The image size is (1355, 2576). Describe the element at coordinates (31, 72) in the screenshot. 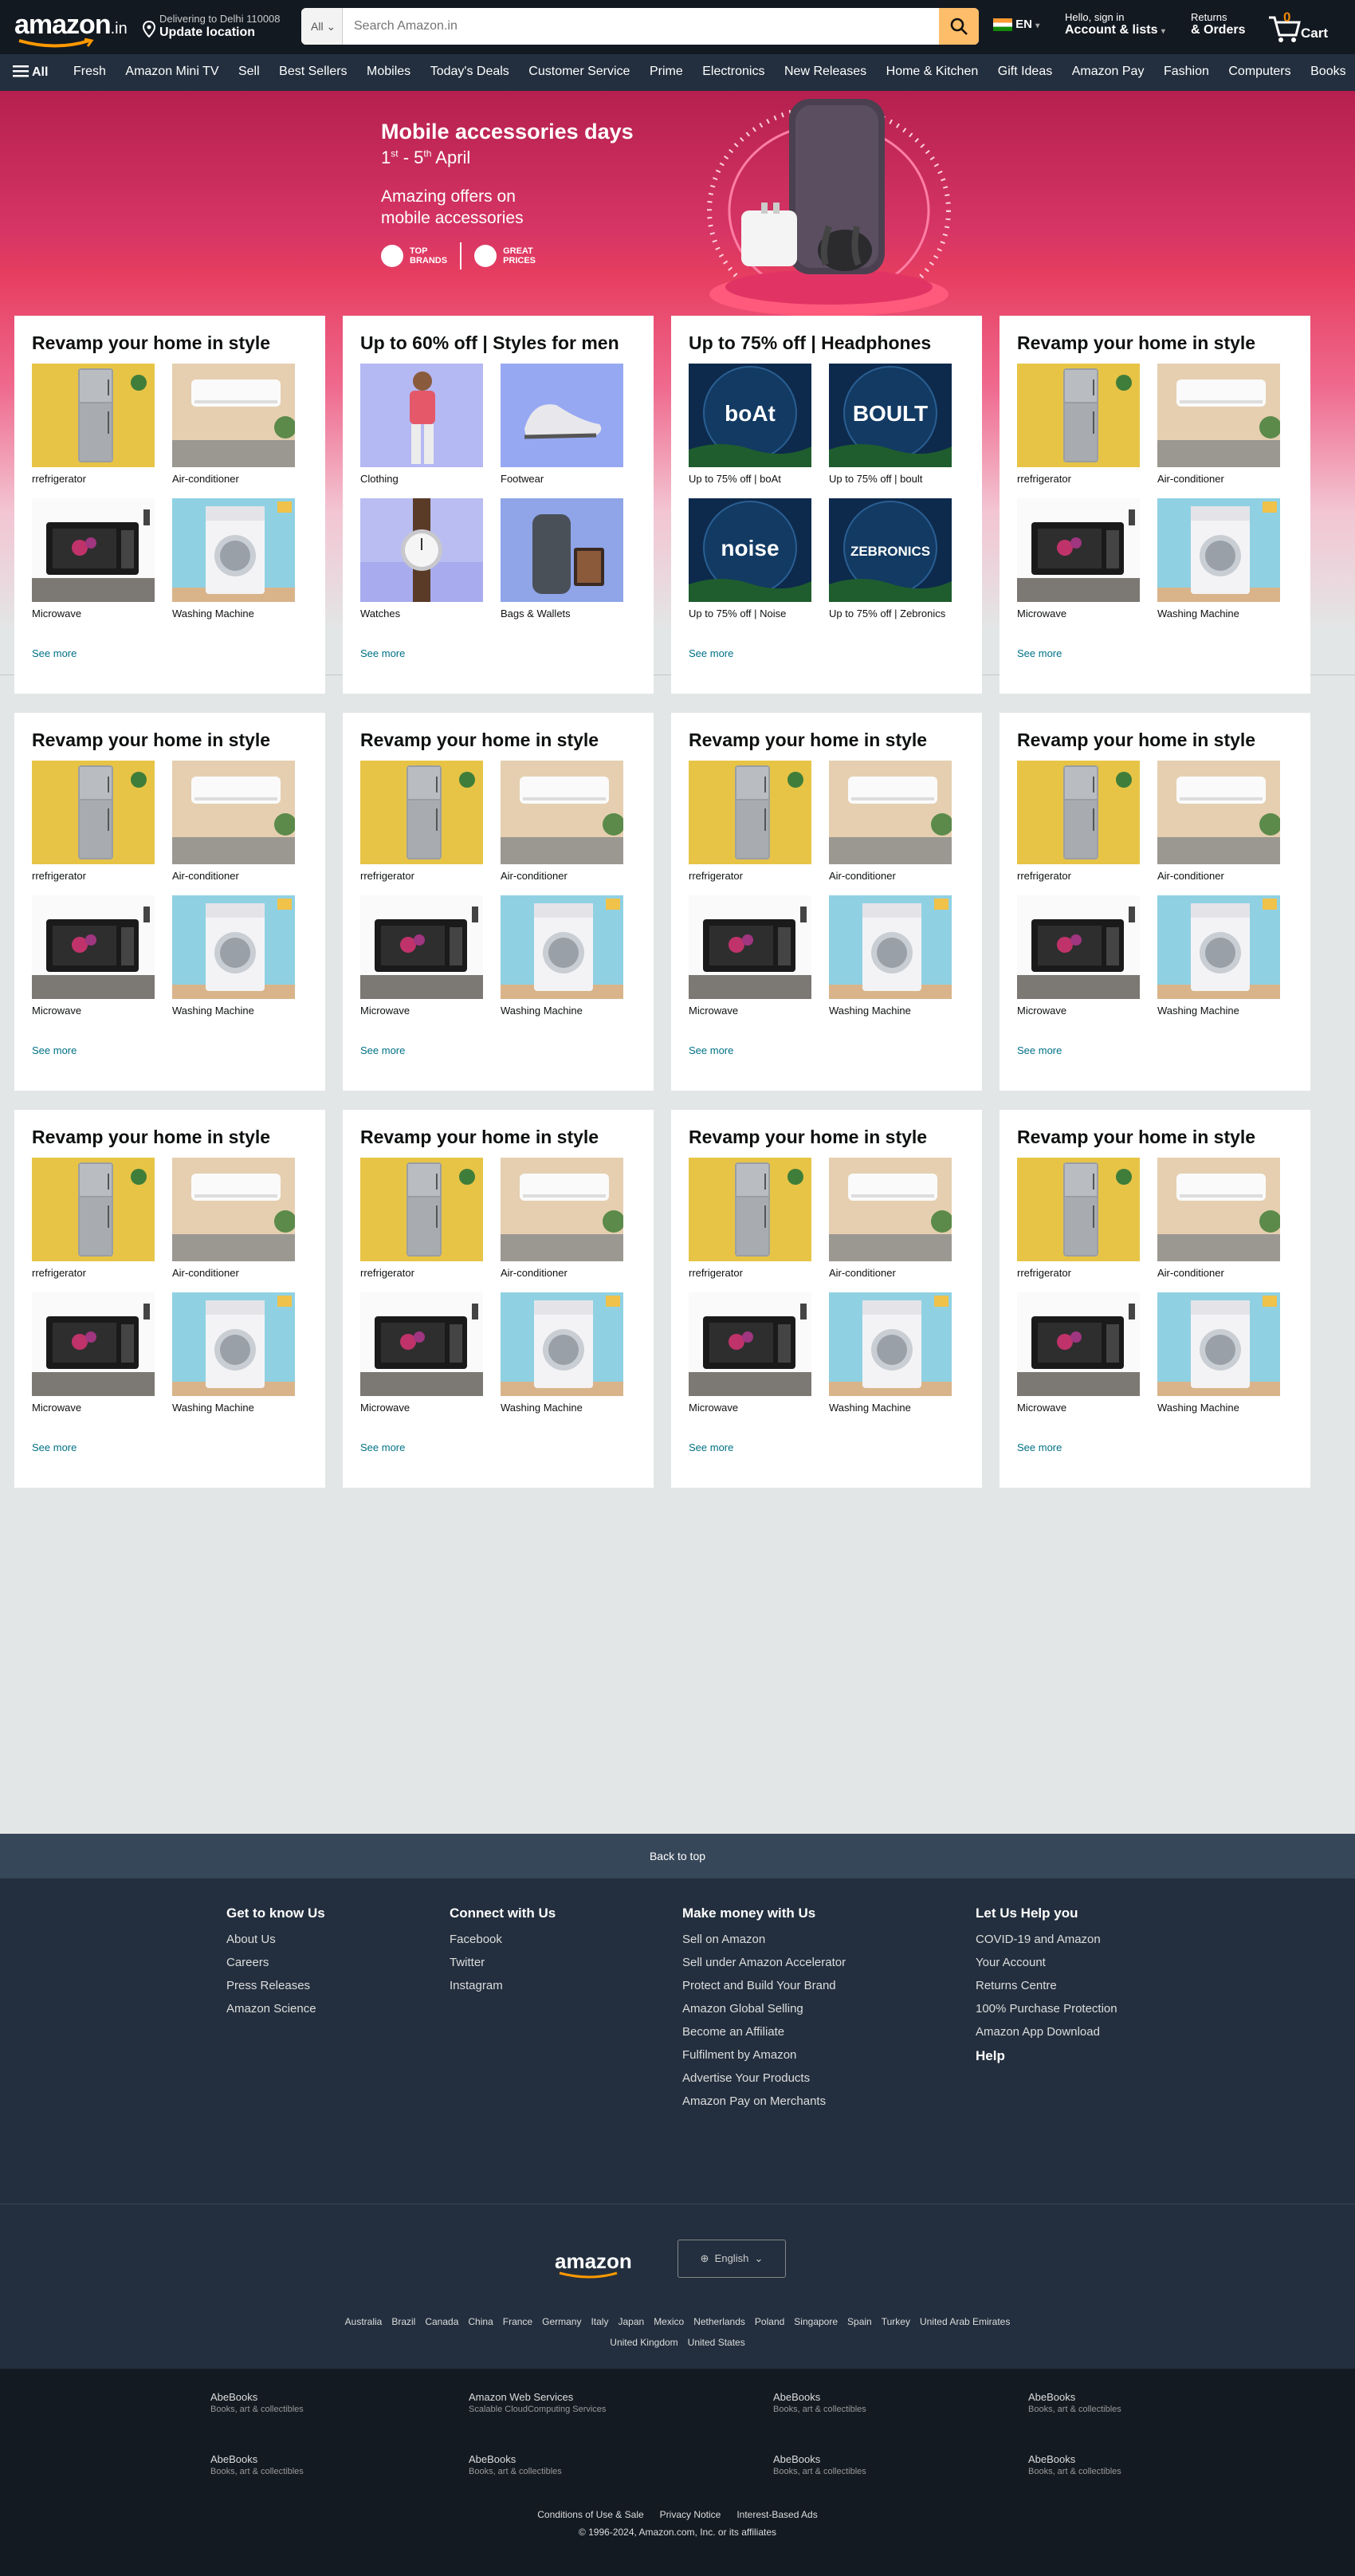

I see `all-menu-button: All` at that location.